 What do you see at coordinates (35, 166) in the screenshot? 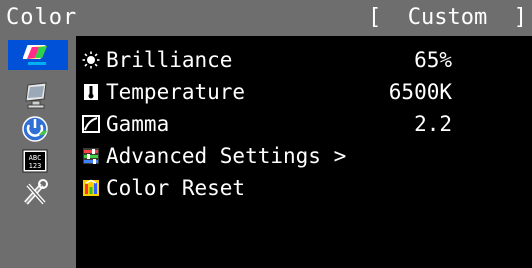
I see `svg-text: 123` at bounding box center [35, 166].